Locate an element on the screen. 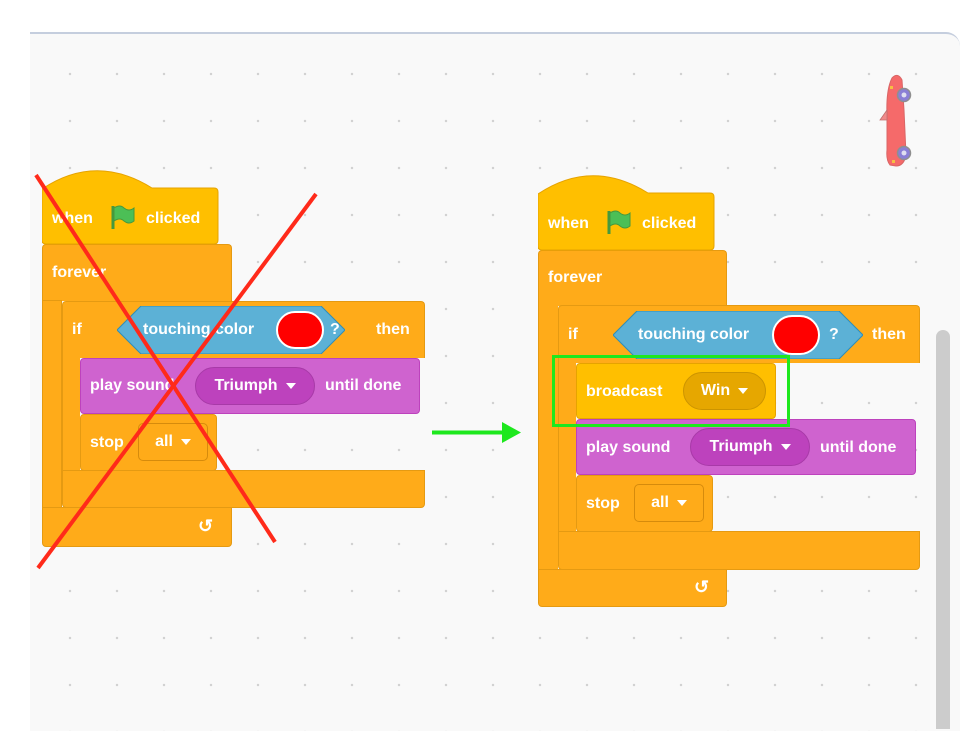  new-then-label: then is located at coordinates (889, 334).